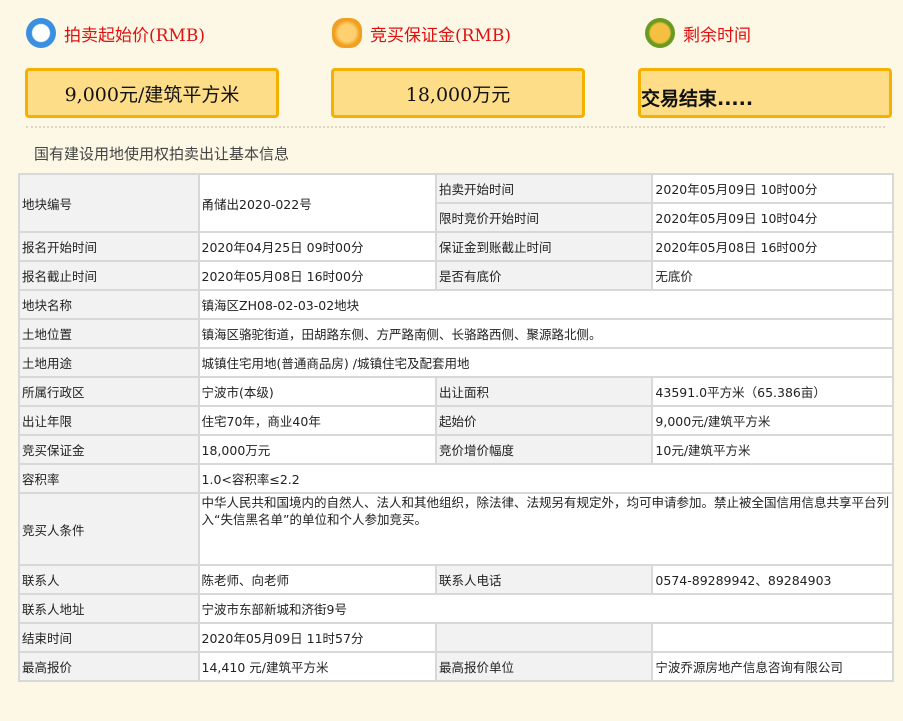  I want to click on cell-value: 无底价, so click(772, 275).